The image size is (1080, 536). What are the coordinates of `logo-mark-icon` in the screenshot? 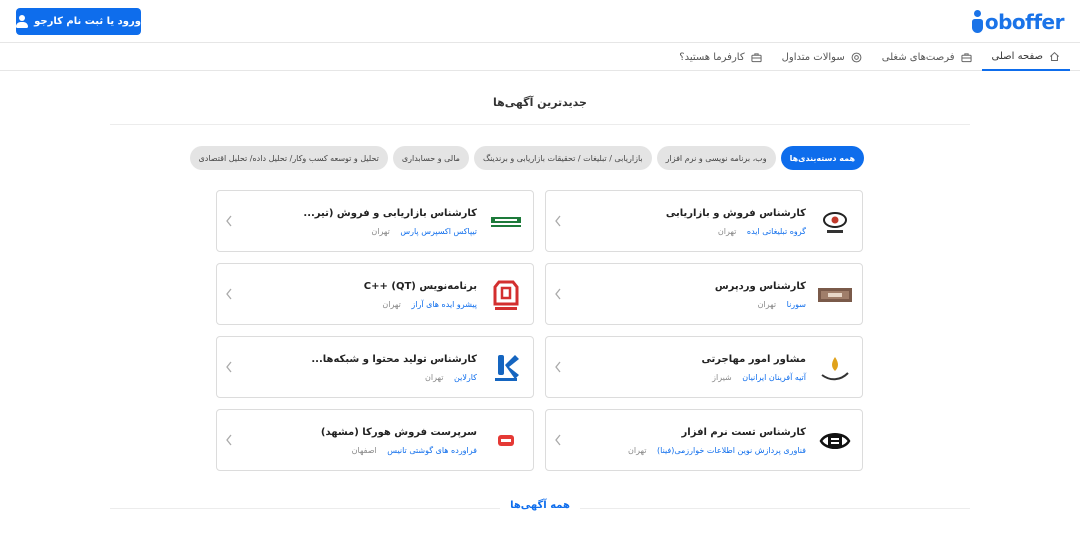 It's located at (977, 22).